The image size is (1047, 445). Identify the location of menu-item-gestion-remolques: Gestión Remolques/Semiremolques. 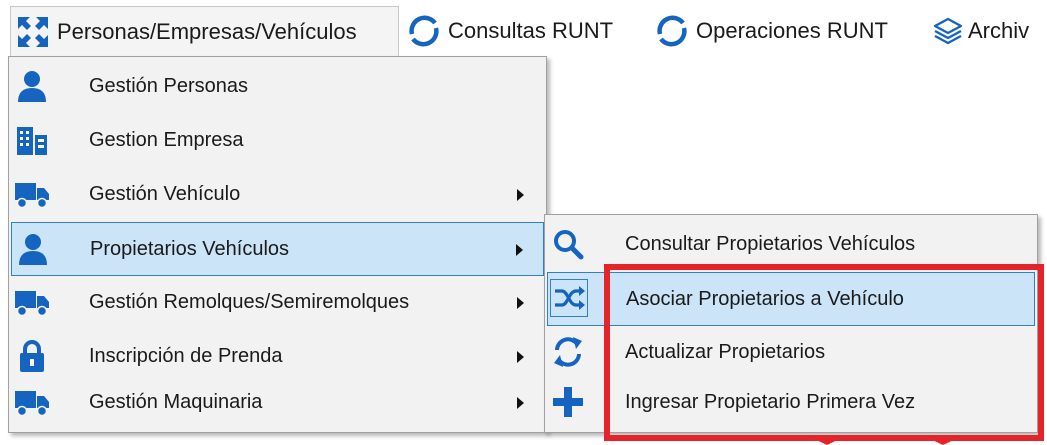
(277, 303).